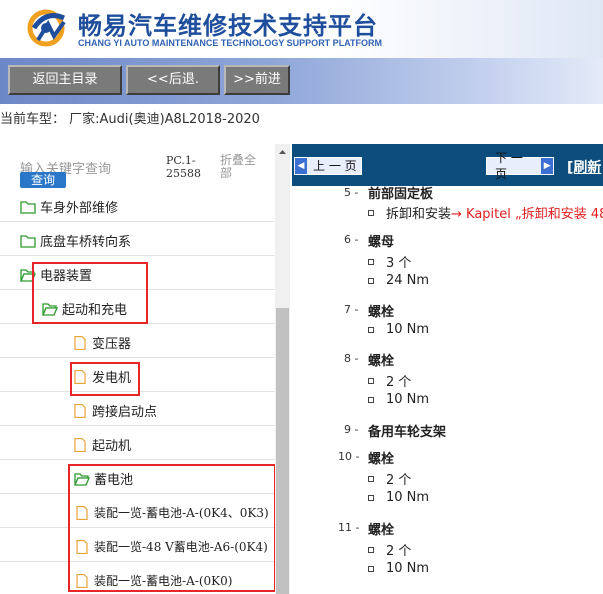 The height and width of the screenshot is (594, 603). Describe the element at coordinates (125, 412) in the screenshot. I see `tree-item-label: 跨接启动点` at that location.